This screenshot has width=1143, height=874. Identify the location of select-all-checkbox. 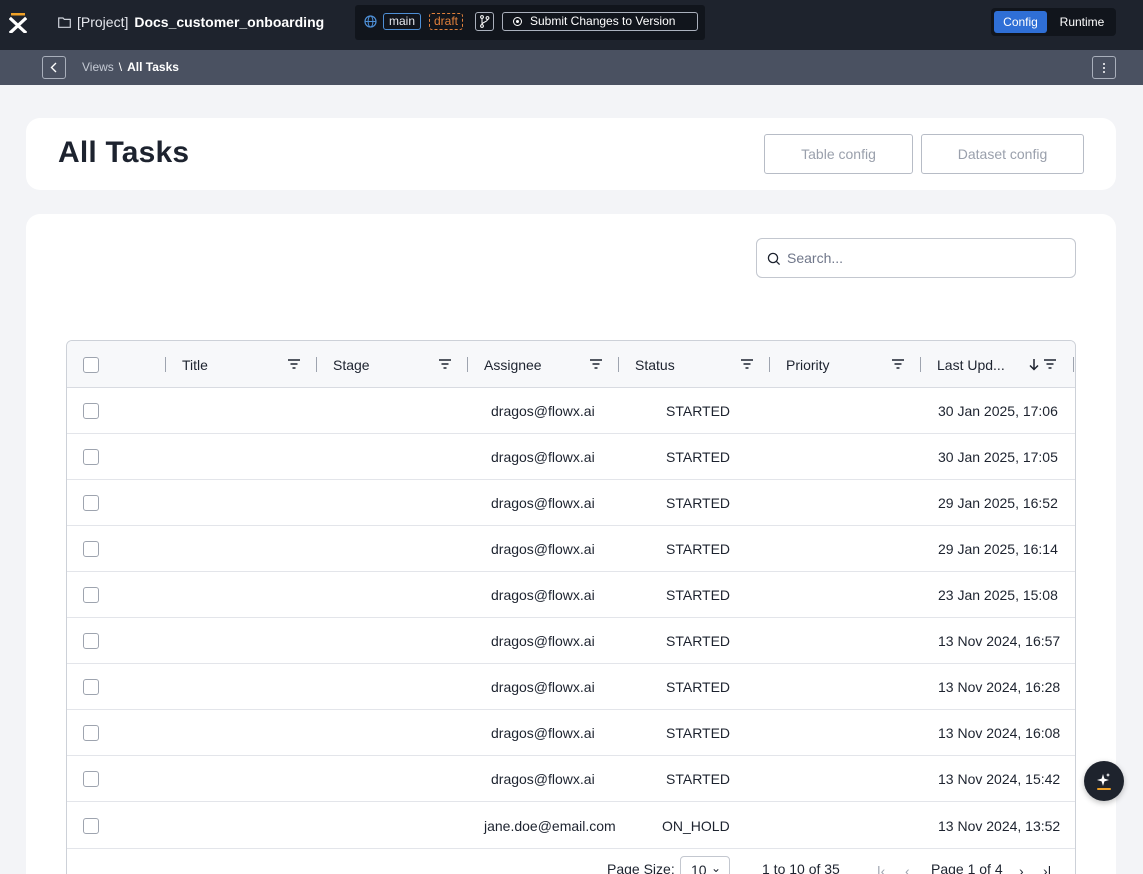
(91, 365).